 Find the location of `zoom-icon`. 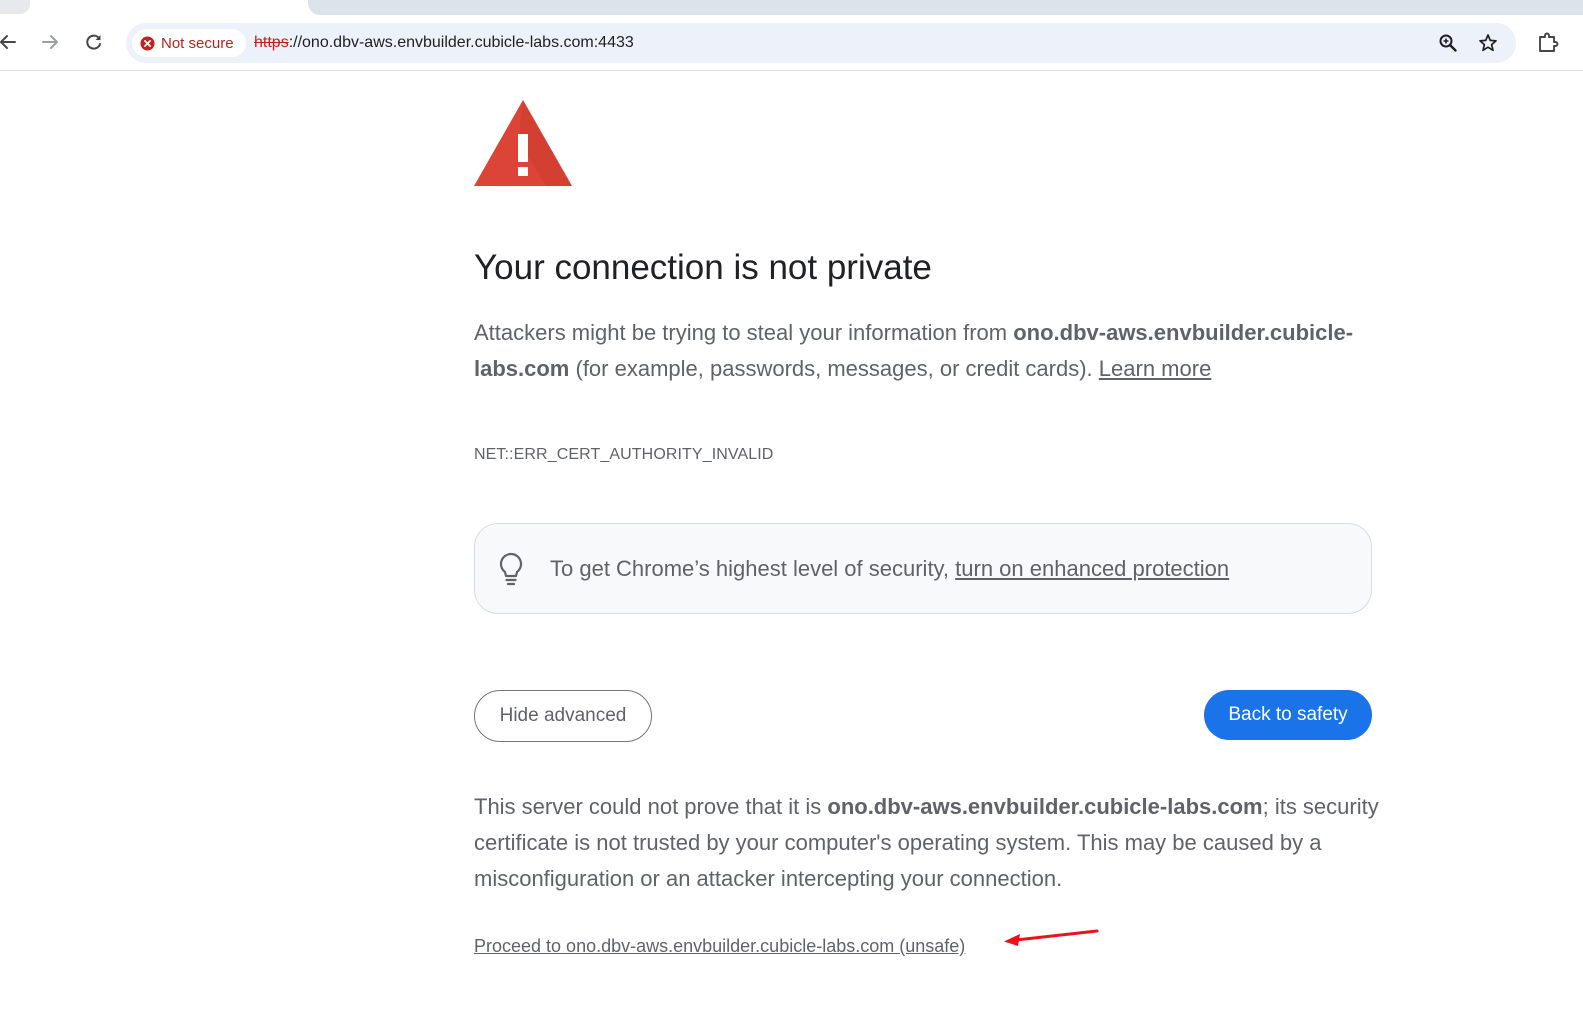

zoom-icon is located at coordinates (1448, 43).